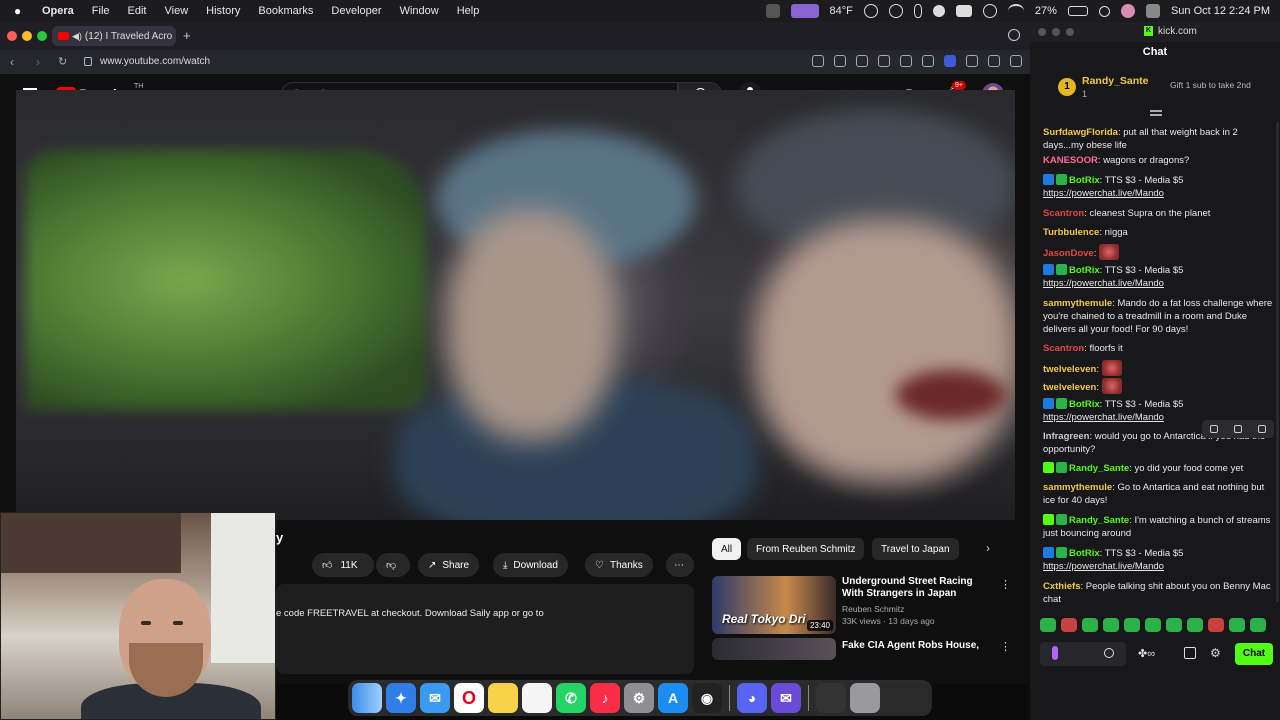 This screenshot has height=720, width=1280. Describe the element at coordinates (1159, 348) in the screenshot. I see `chat-message: Scantron: floorfs it` at that location.